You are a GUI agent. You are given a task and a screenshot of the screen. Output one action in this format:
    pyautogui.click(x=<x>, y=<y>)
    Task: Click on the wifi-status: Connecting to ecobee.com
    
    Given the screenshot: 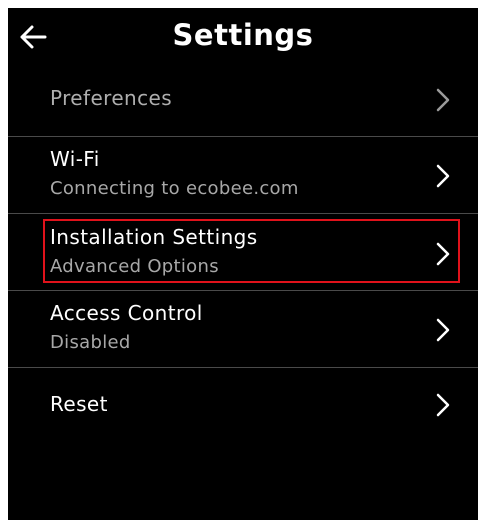 What is the action you would take?
    pyautogui.click(x=174, y=188)
    